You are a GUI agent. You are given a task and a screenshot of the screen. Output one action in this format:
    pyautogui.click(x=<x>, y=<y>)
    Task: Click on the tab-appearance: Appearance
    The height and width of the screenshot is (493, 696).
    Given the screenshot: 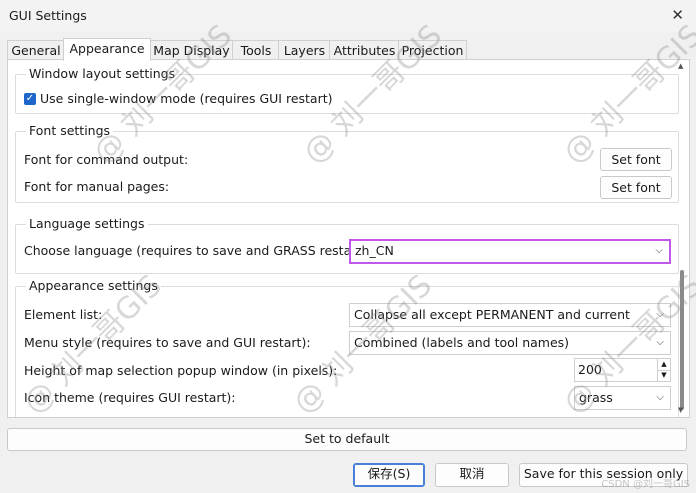 What is the action you would take?
    pyautogui.click(x=107, y=49)
    